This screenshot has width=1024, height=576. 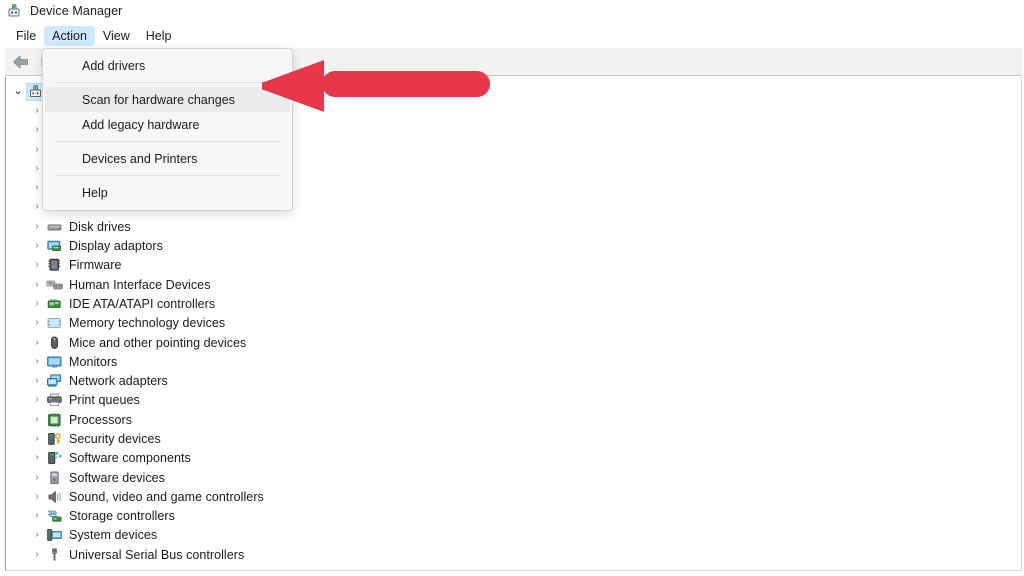 I want to click on tree-label: Network adapters, so click(x=118, y=381).